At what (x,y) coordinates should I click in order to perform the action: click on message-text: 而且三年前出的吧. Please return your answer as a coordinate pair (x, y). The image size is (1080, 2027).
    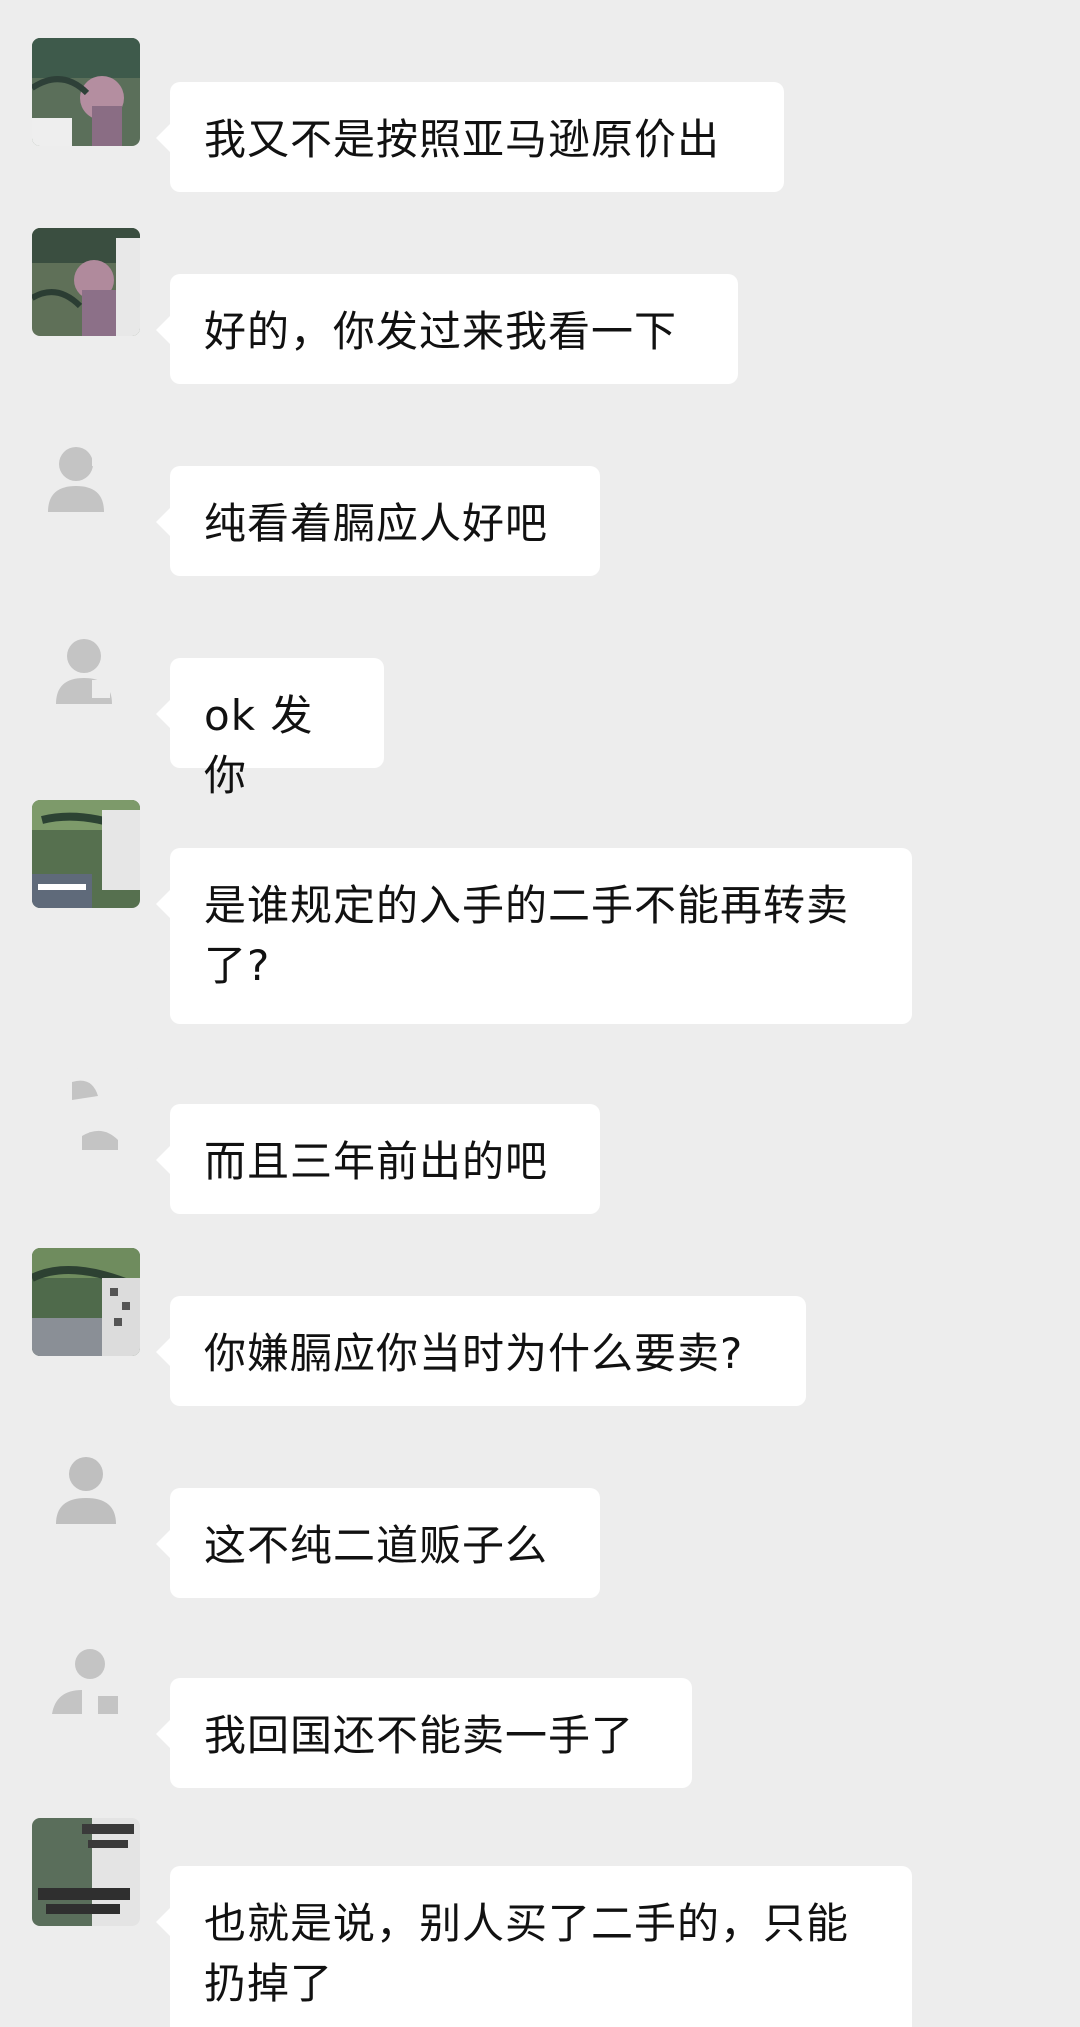
    Looking at the image, I should click on (376, 1161).